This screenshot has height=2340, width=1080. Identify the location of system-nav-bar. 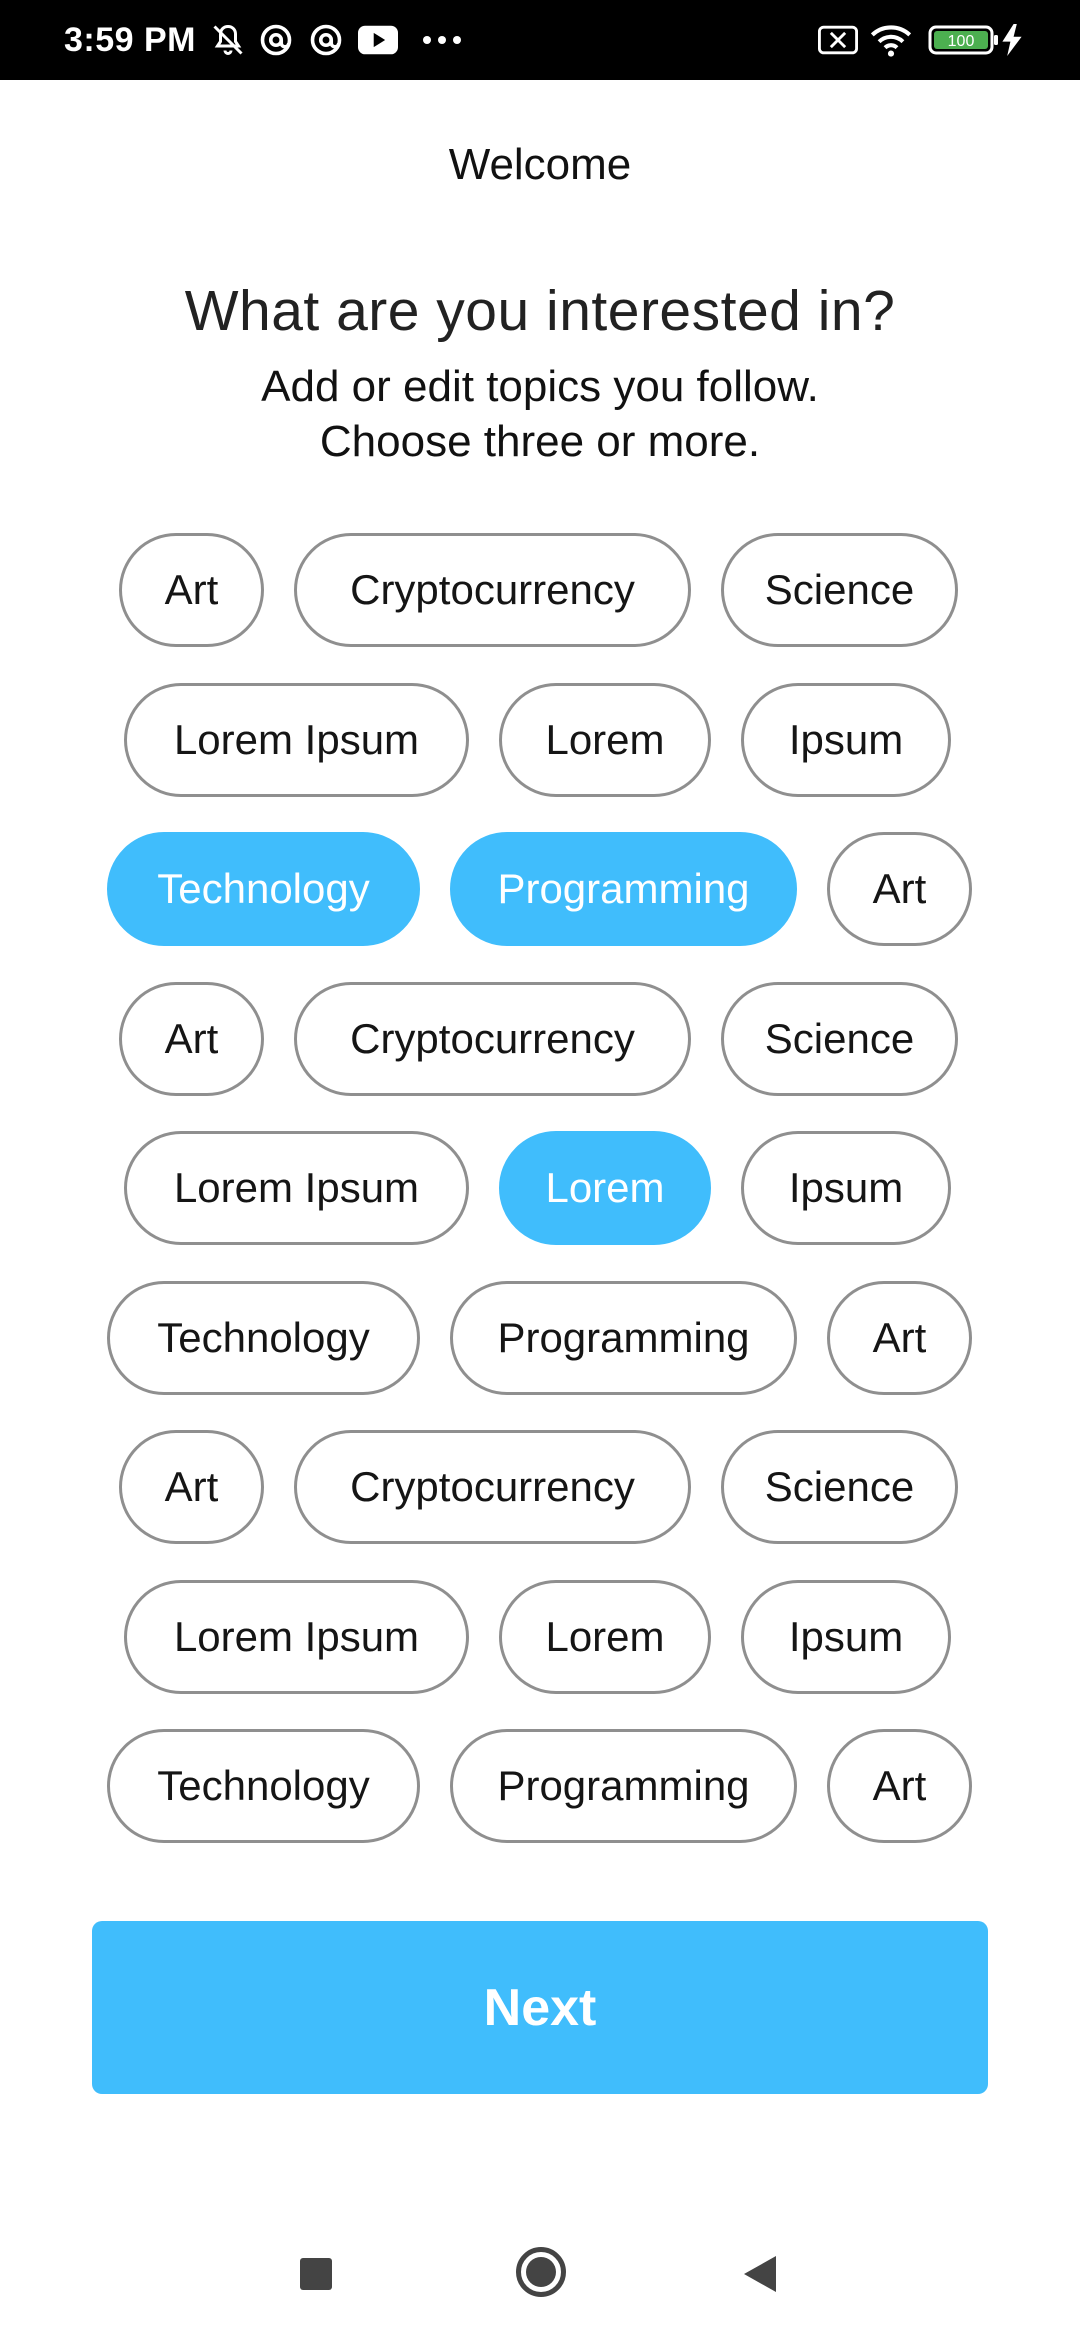
(540, 2280).